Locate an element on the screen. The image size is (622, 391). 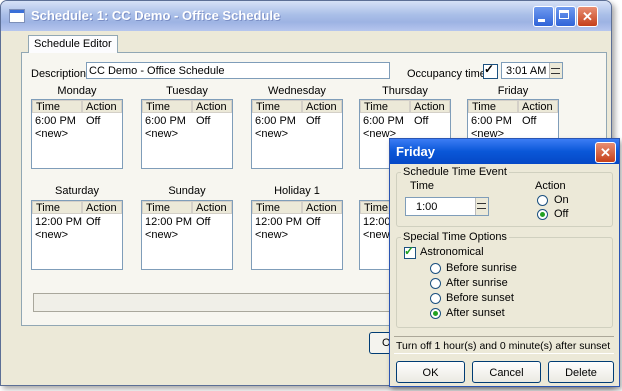
action-on-radio is located at coordinates (542, 200).